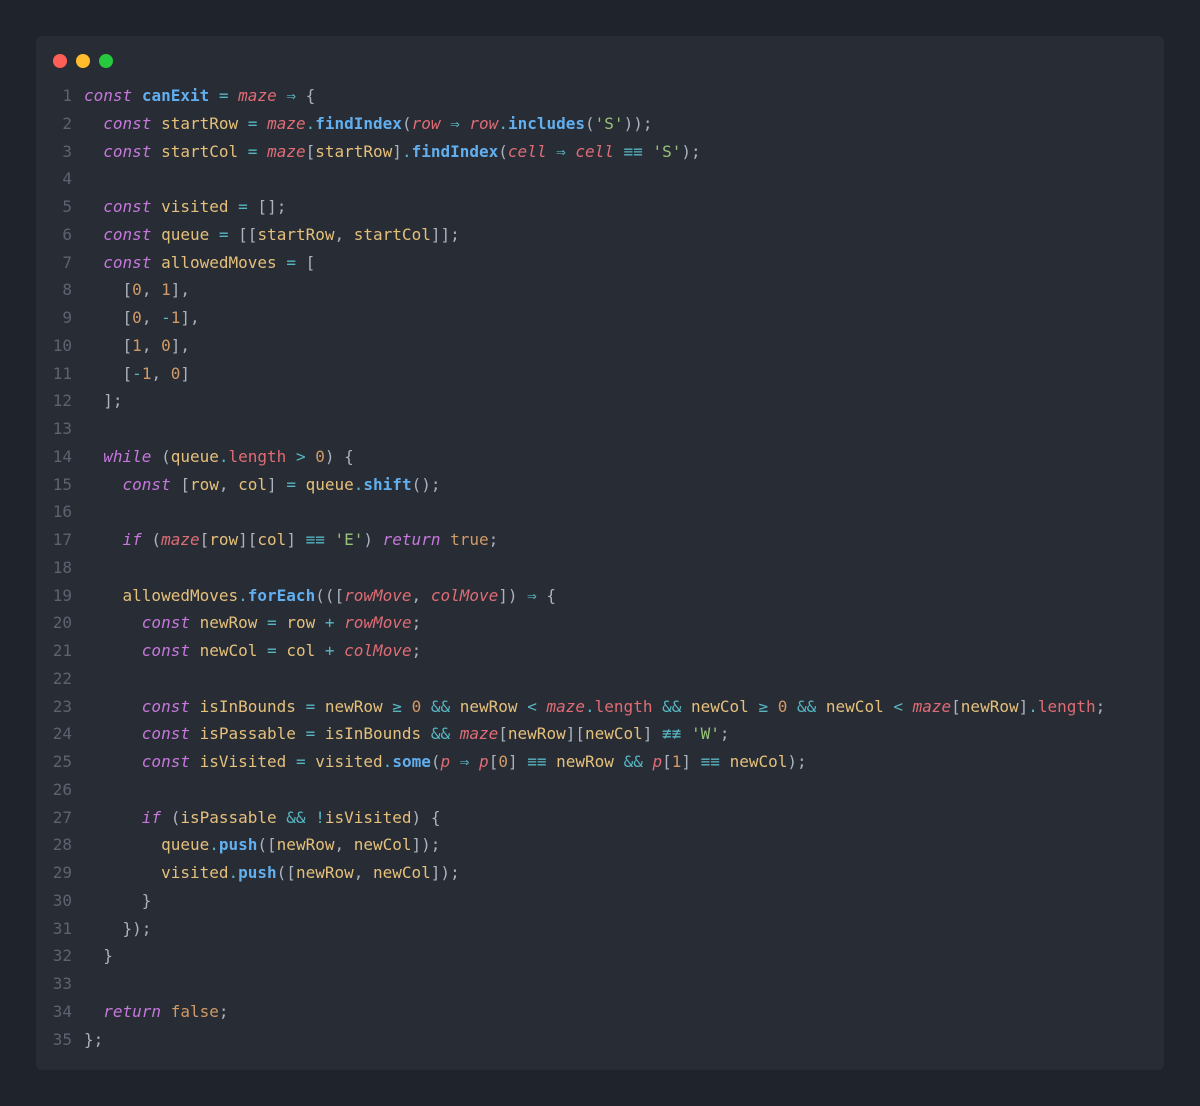  Describe the element at coordinates (67, 290) in the screenshot. I see `line-number: 8` at that location.